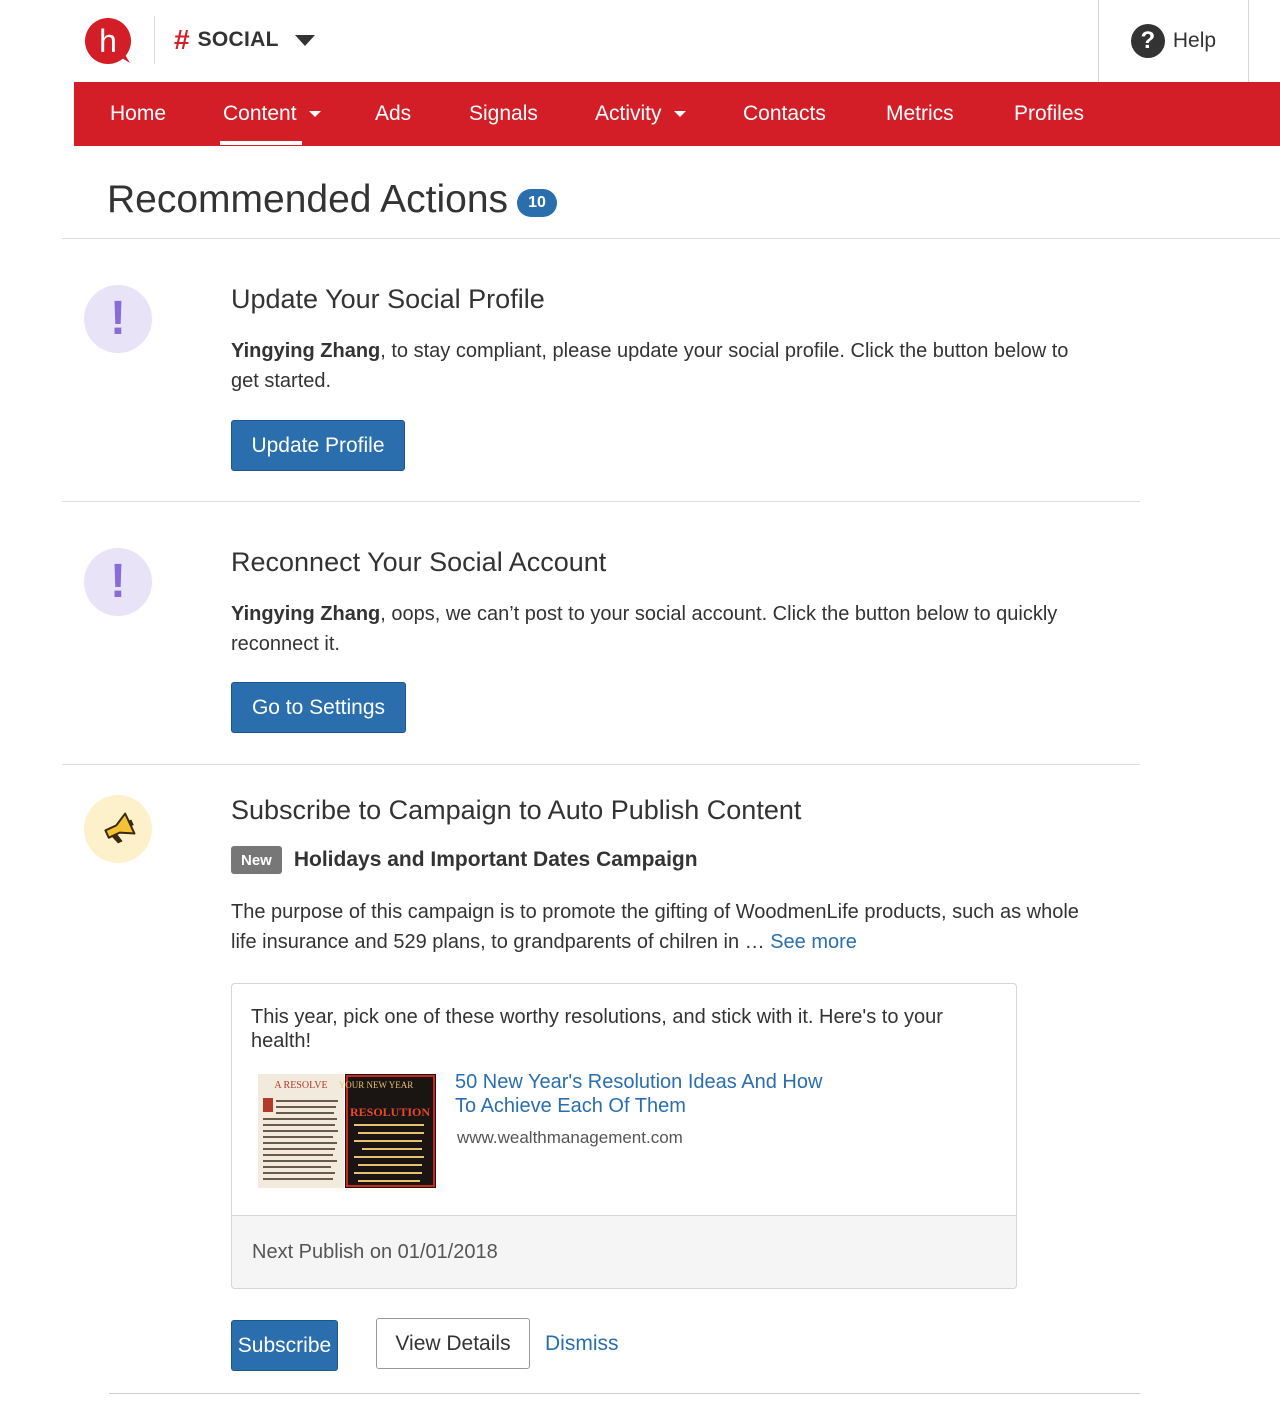  I want to click on nav-signals: Signals, so click(503, 114).